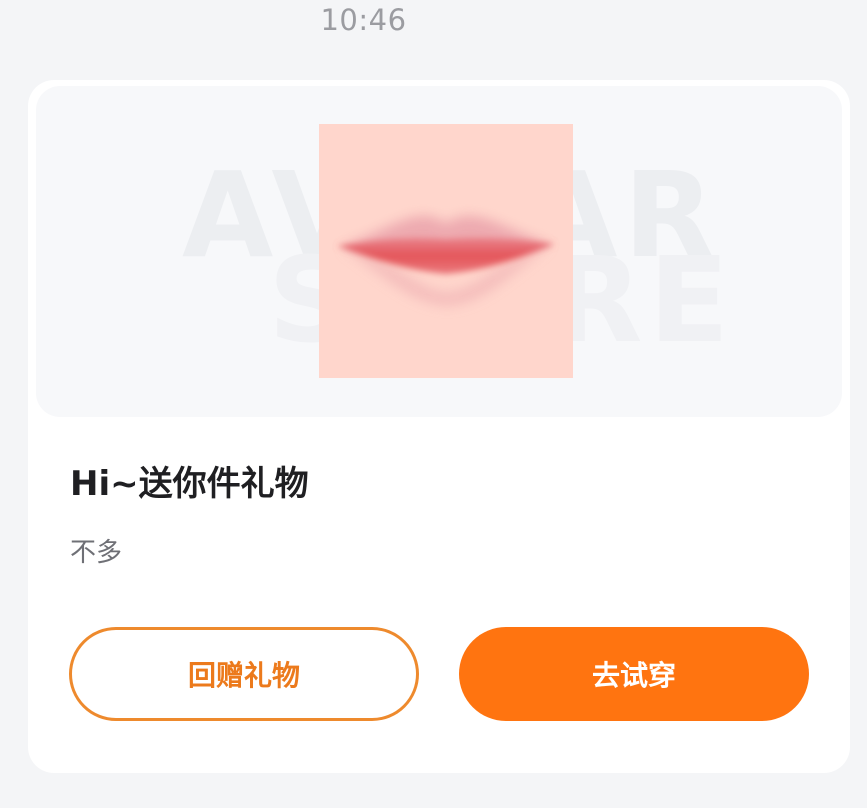 The width and height of the screenshot is (867, 808). I want to click on return-gift-button: 回赠礼物, so click(244, 674).